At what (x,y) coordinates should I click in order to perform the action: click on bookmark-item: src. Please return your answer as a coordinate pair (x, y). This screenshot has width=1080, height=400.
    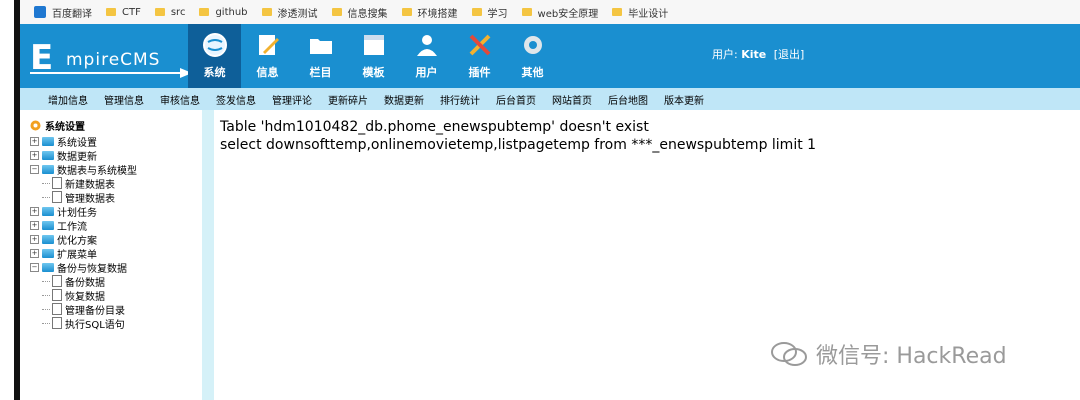
    Looking at the image, I should click on (169, 12).